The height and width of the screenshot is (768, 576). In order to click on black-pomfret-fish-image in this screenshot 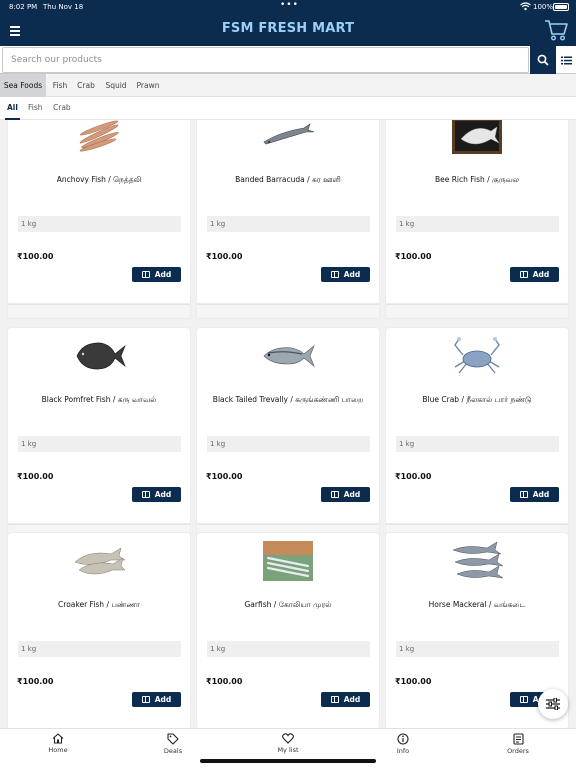, I will do `click(99, 356)`.